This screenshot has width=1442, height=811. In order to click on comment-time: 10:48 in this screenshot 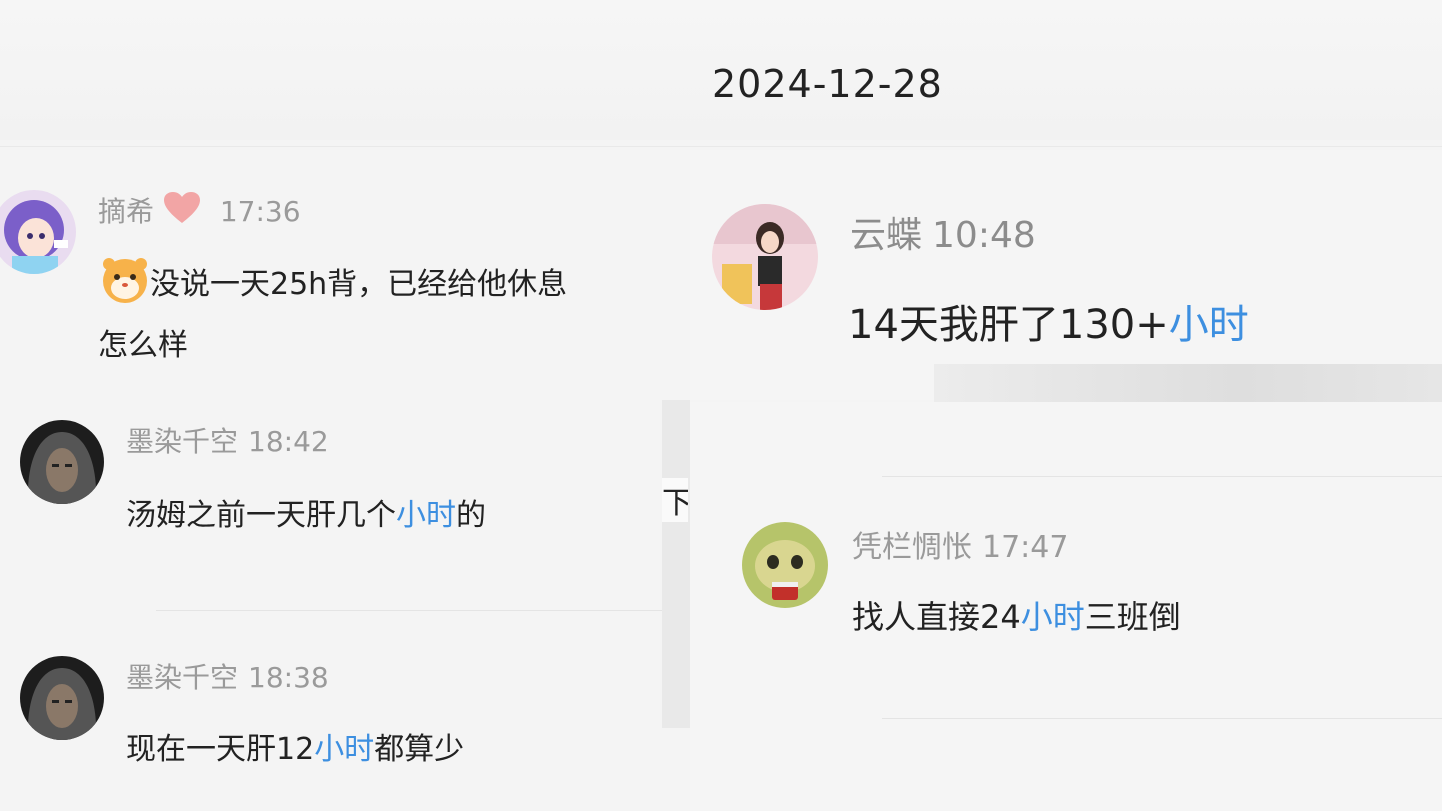, I will do `click(984, 235)`.